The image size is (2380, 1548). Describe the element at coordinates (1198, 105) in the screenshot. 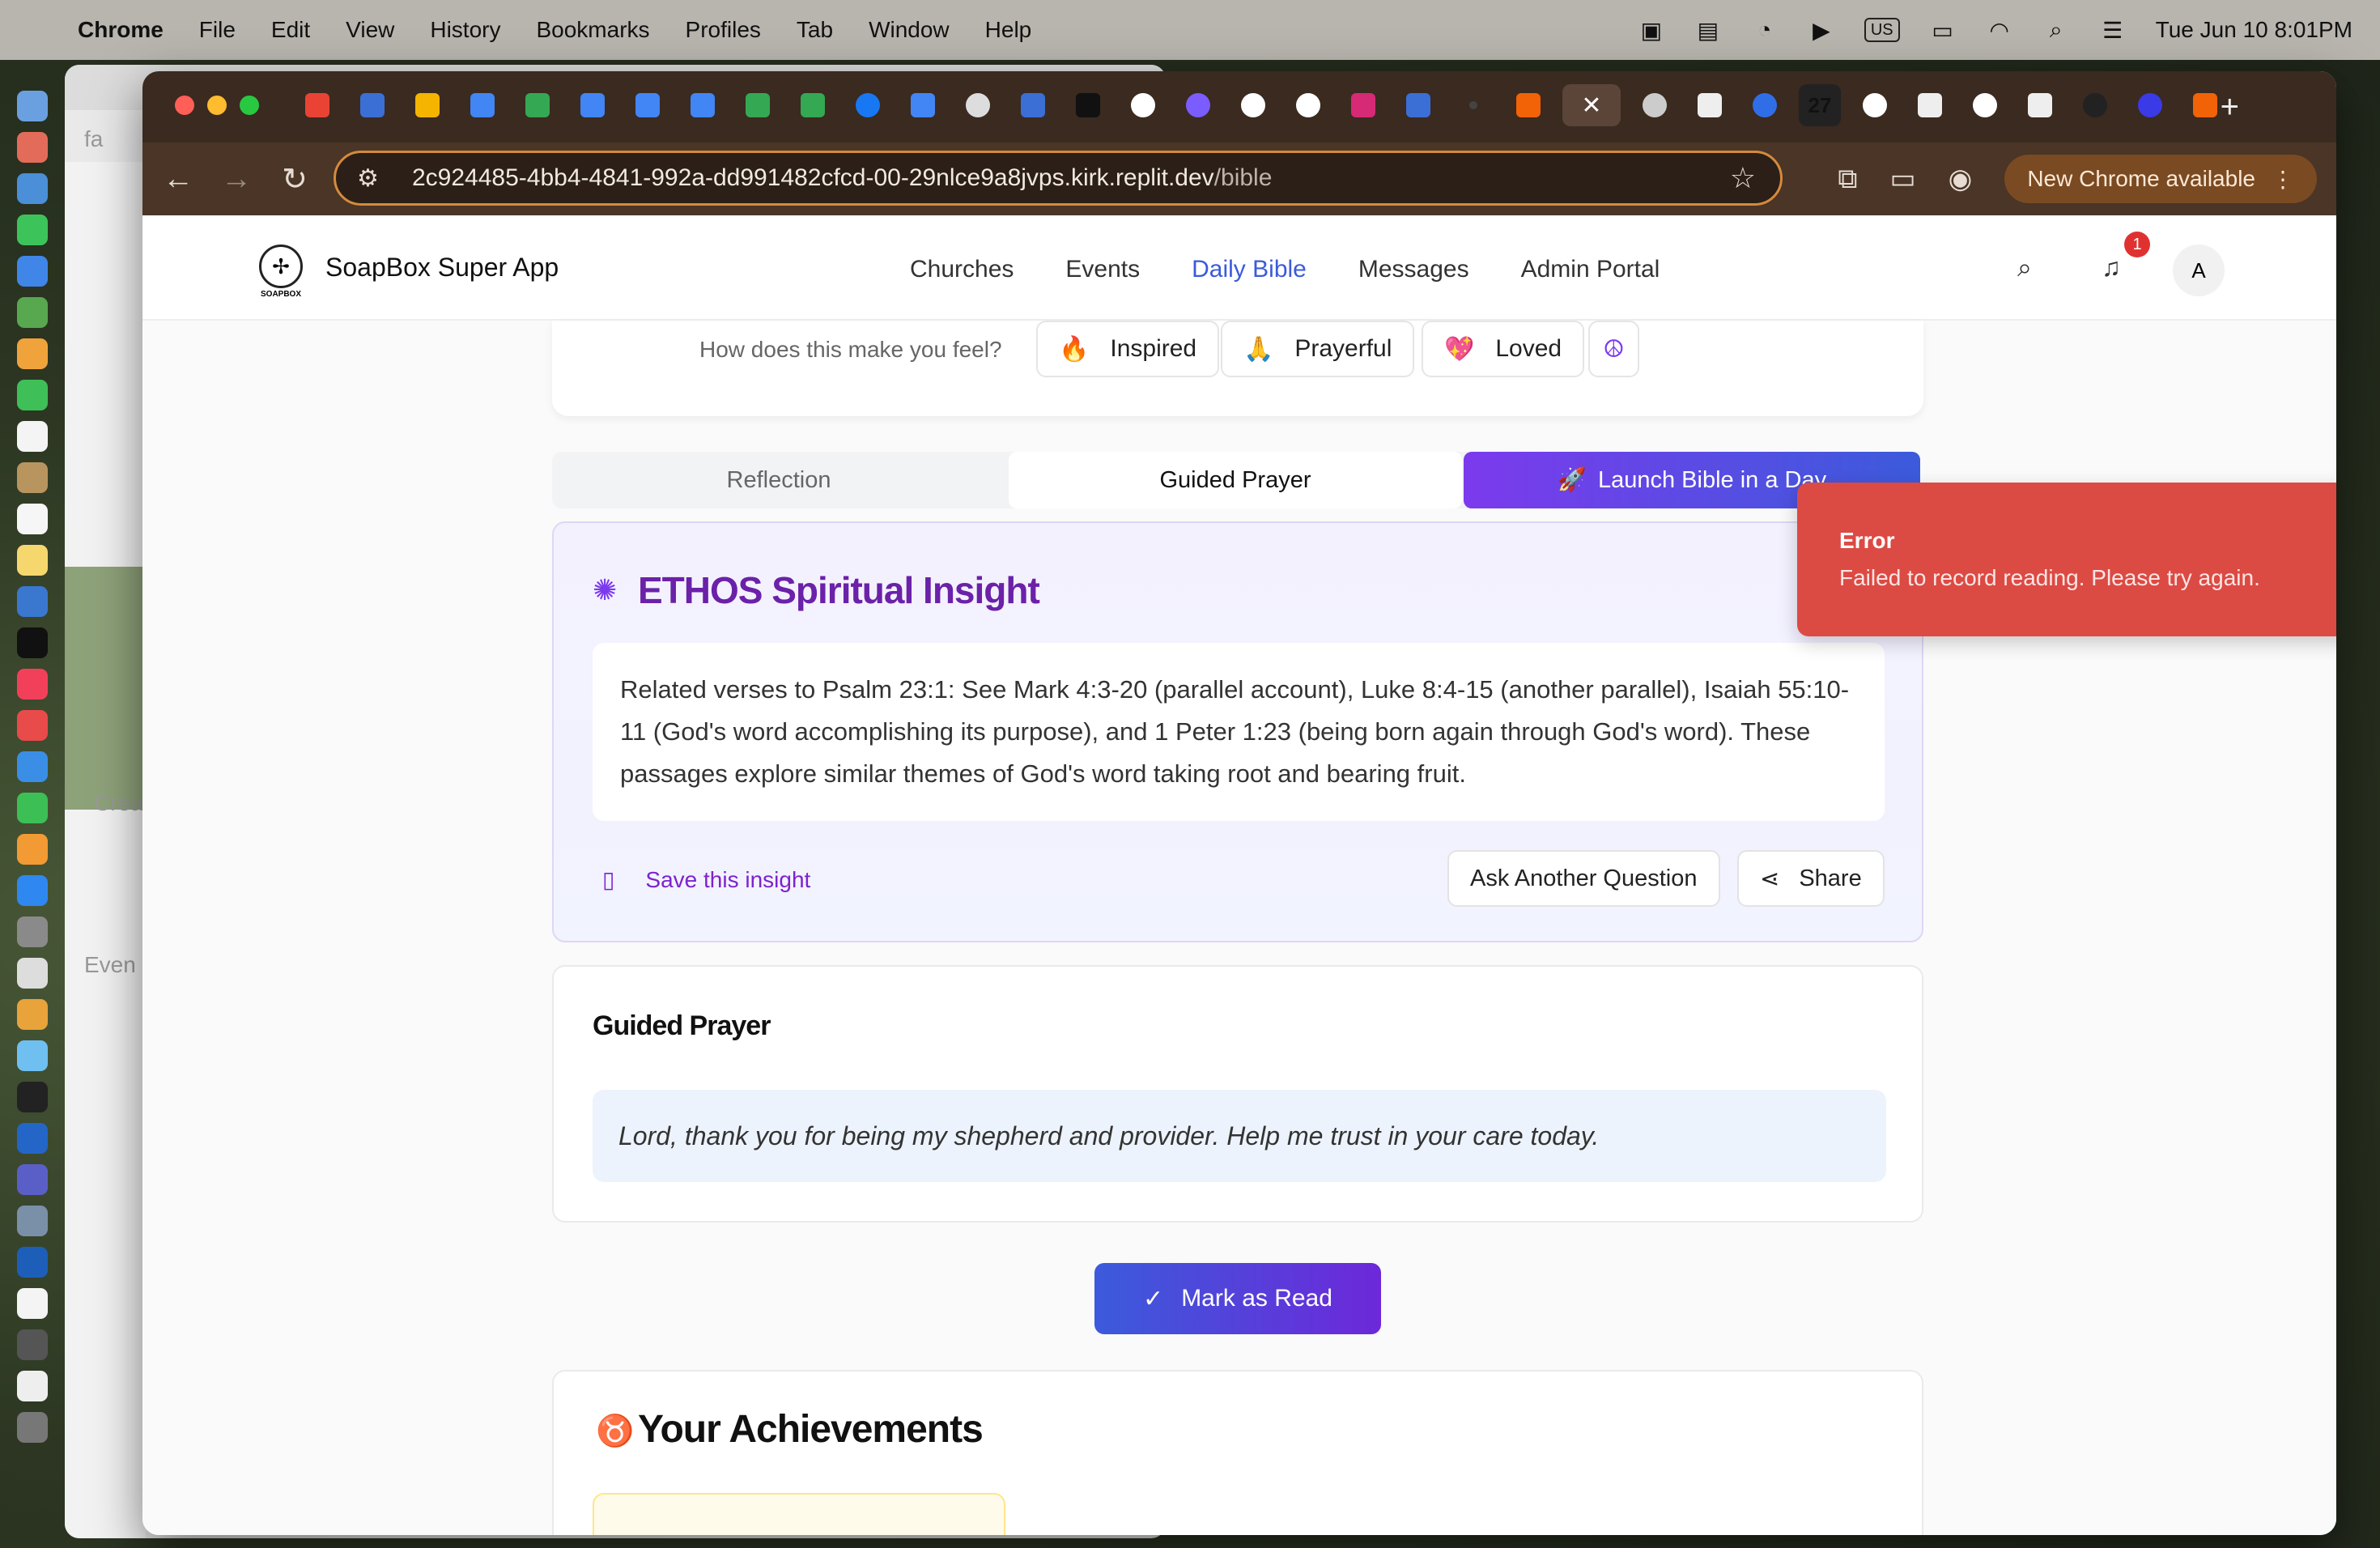

I see `tab-ring-app` at that location.